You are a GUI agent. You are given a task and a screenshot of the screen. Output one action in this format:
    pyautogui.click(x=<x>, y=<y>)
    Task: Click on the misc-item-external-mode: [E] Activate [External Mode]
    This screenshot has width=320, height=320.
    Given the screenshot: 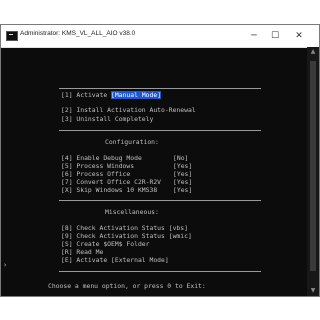 What is the action you would take?
    pyautogui.click(x=115, y=260)
    